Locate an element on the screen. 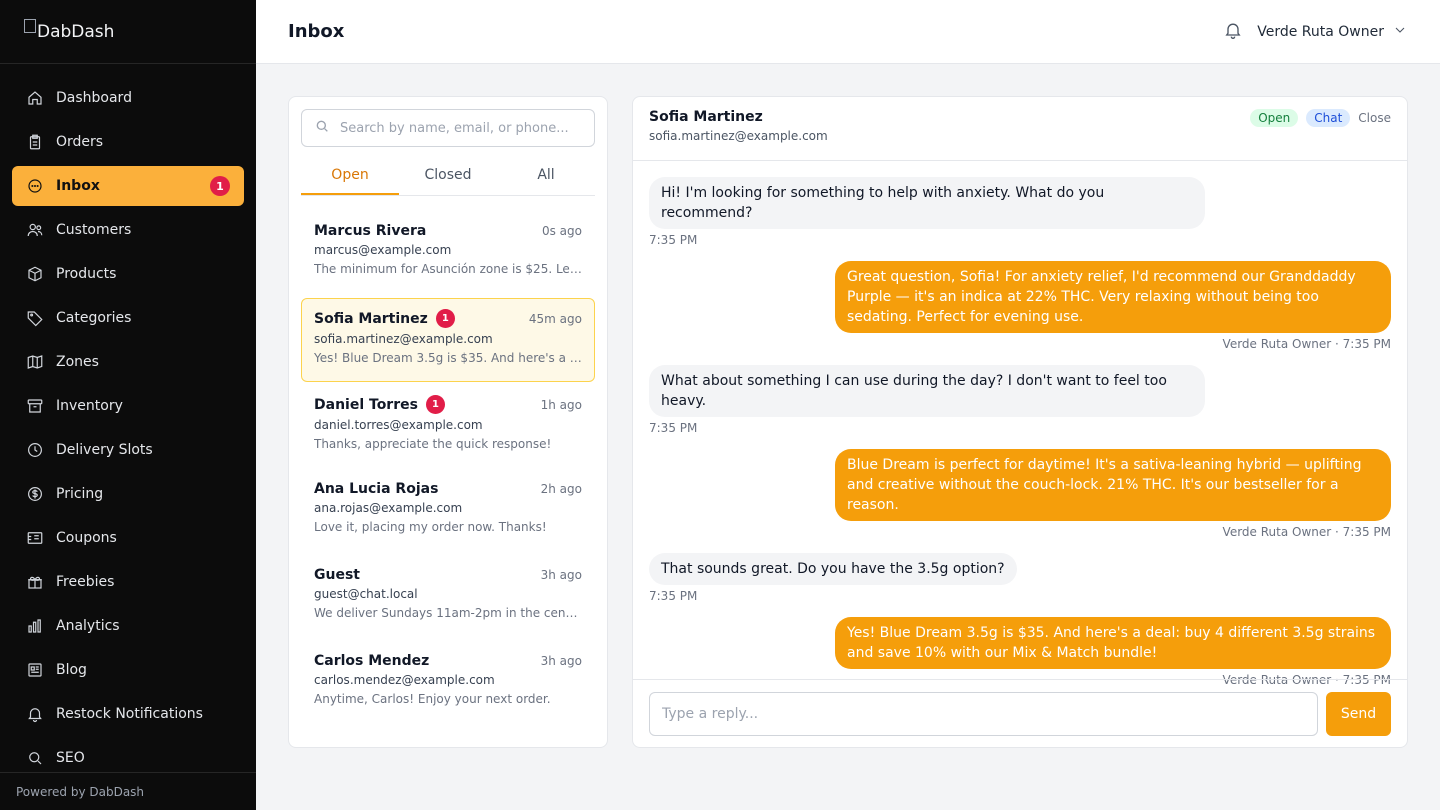 The width and height of the screenshot is (1440, 810). conversation-email: guest@chat.local is located at coordinates (366, 594).